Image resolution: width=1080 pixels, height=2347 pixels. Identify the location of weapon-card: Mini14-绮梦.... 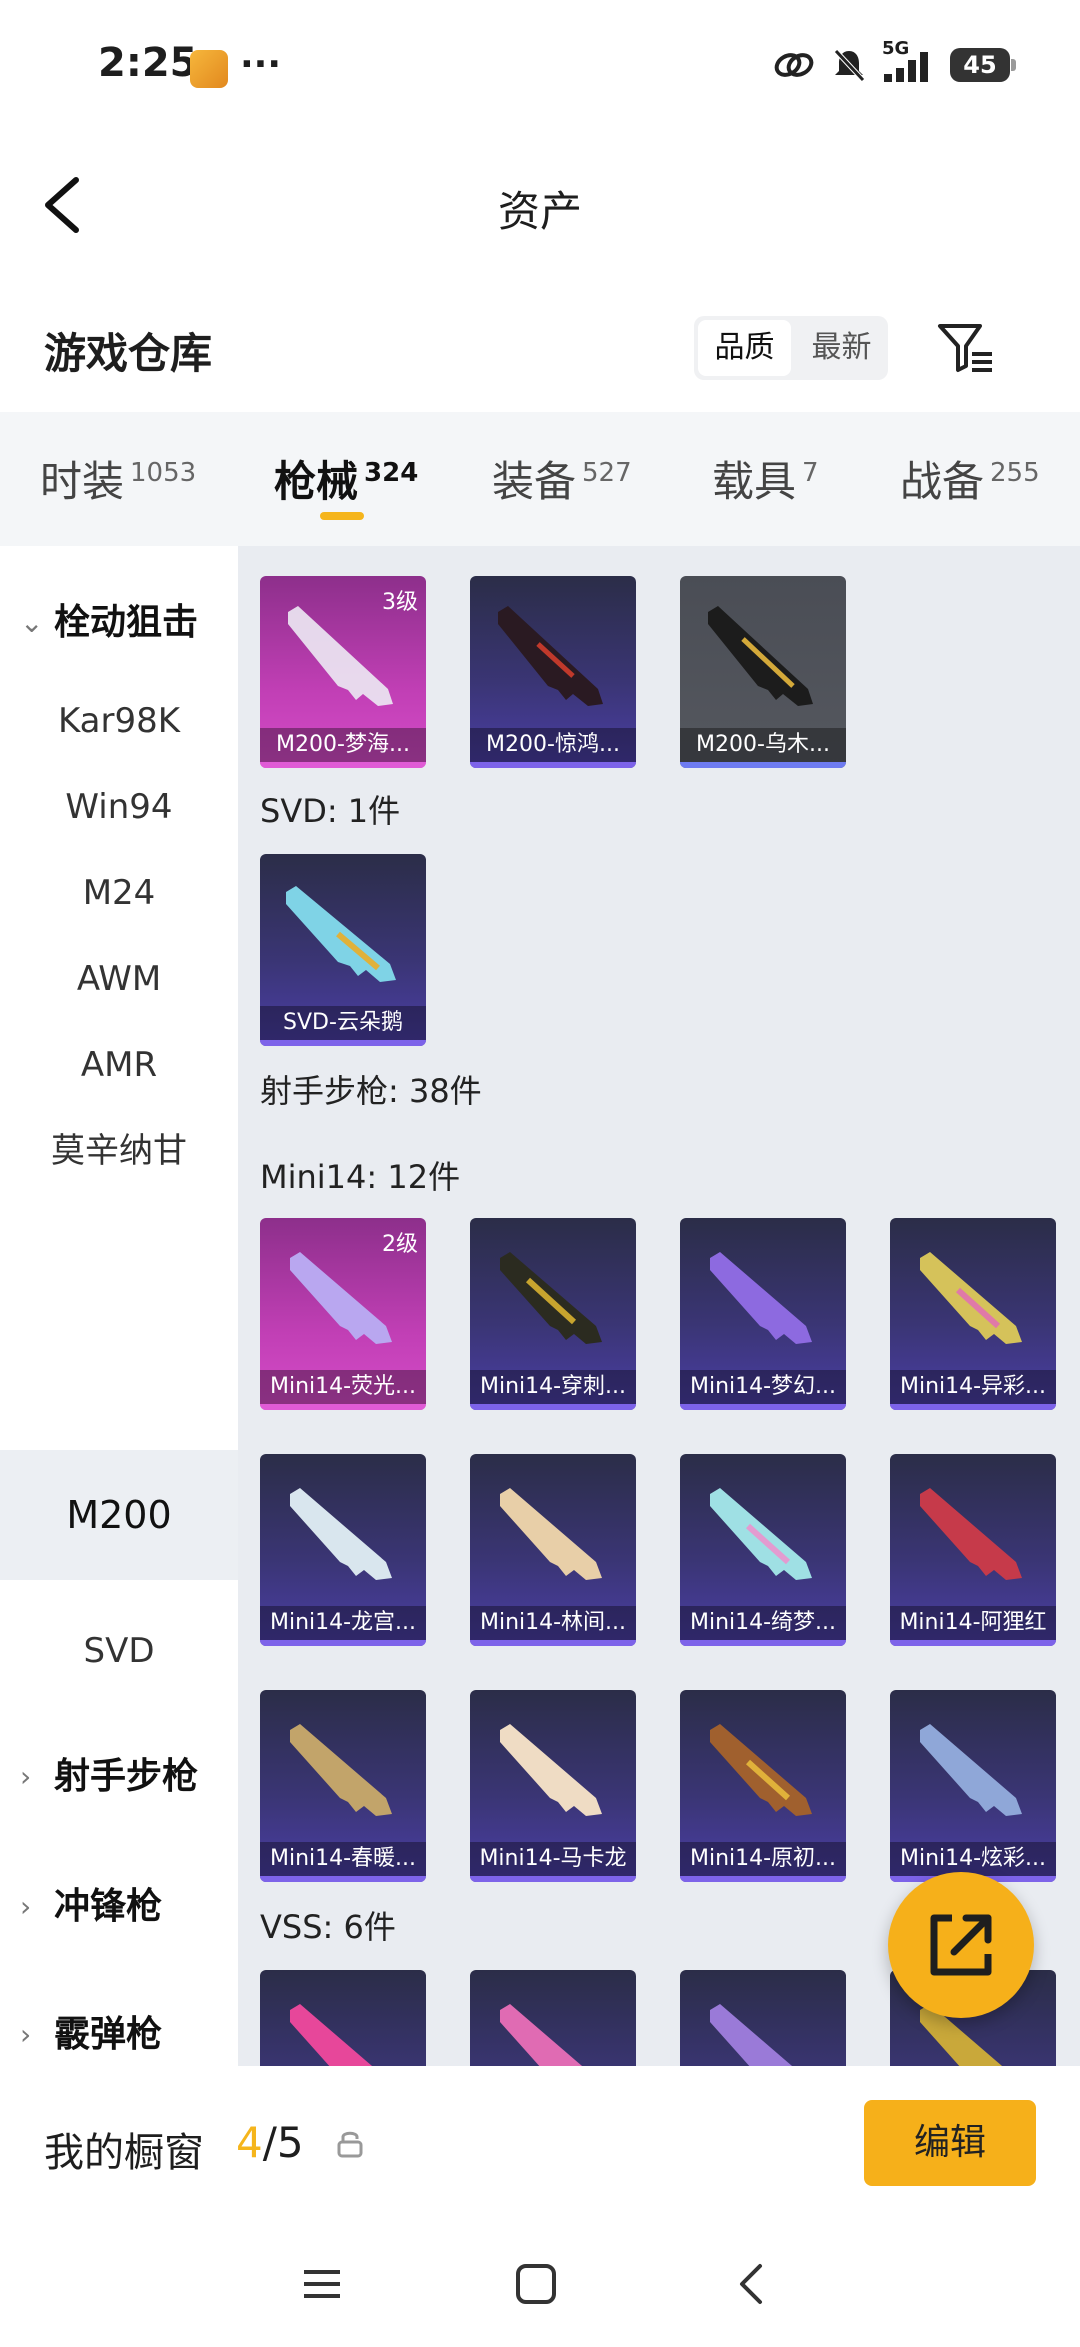
(763, 1550).